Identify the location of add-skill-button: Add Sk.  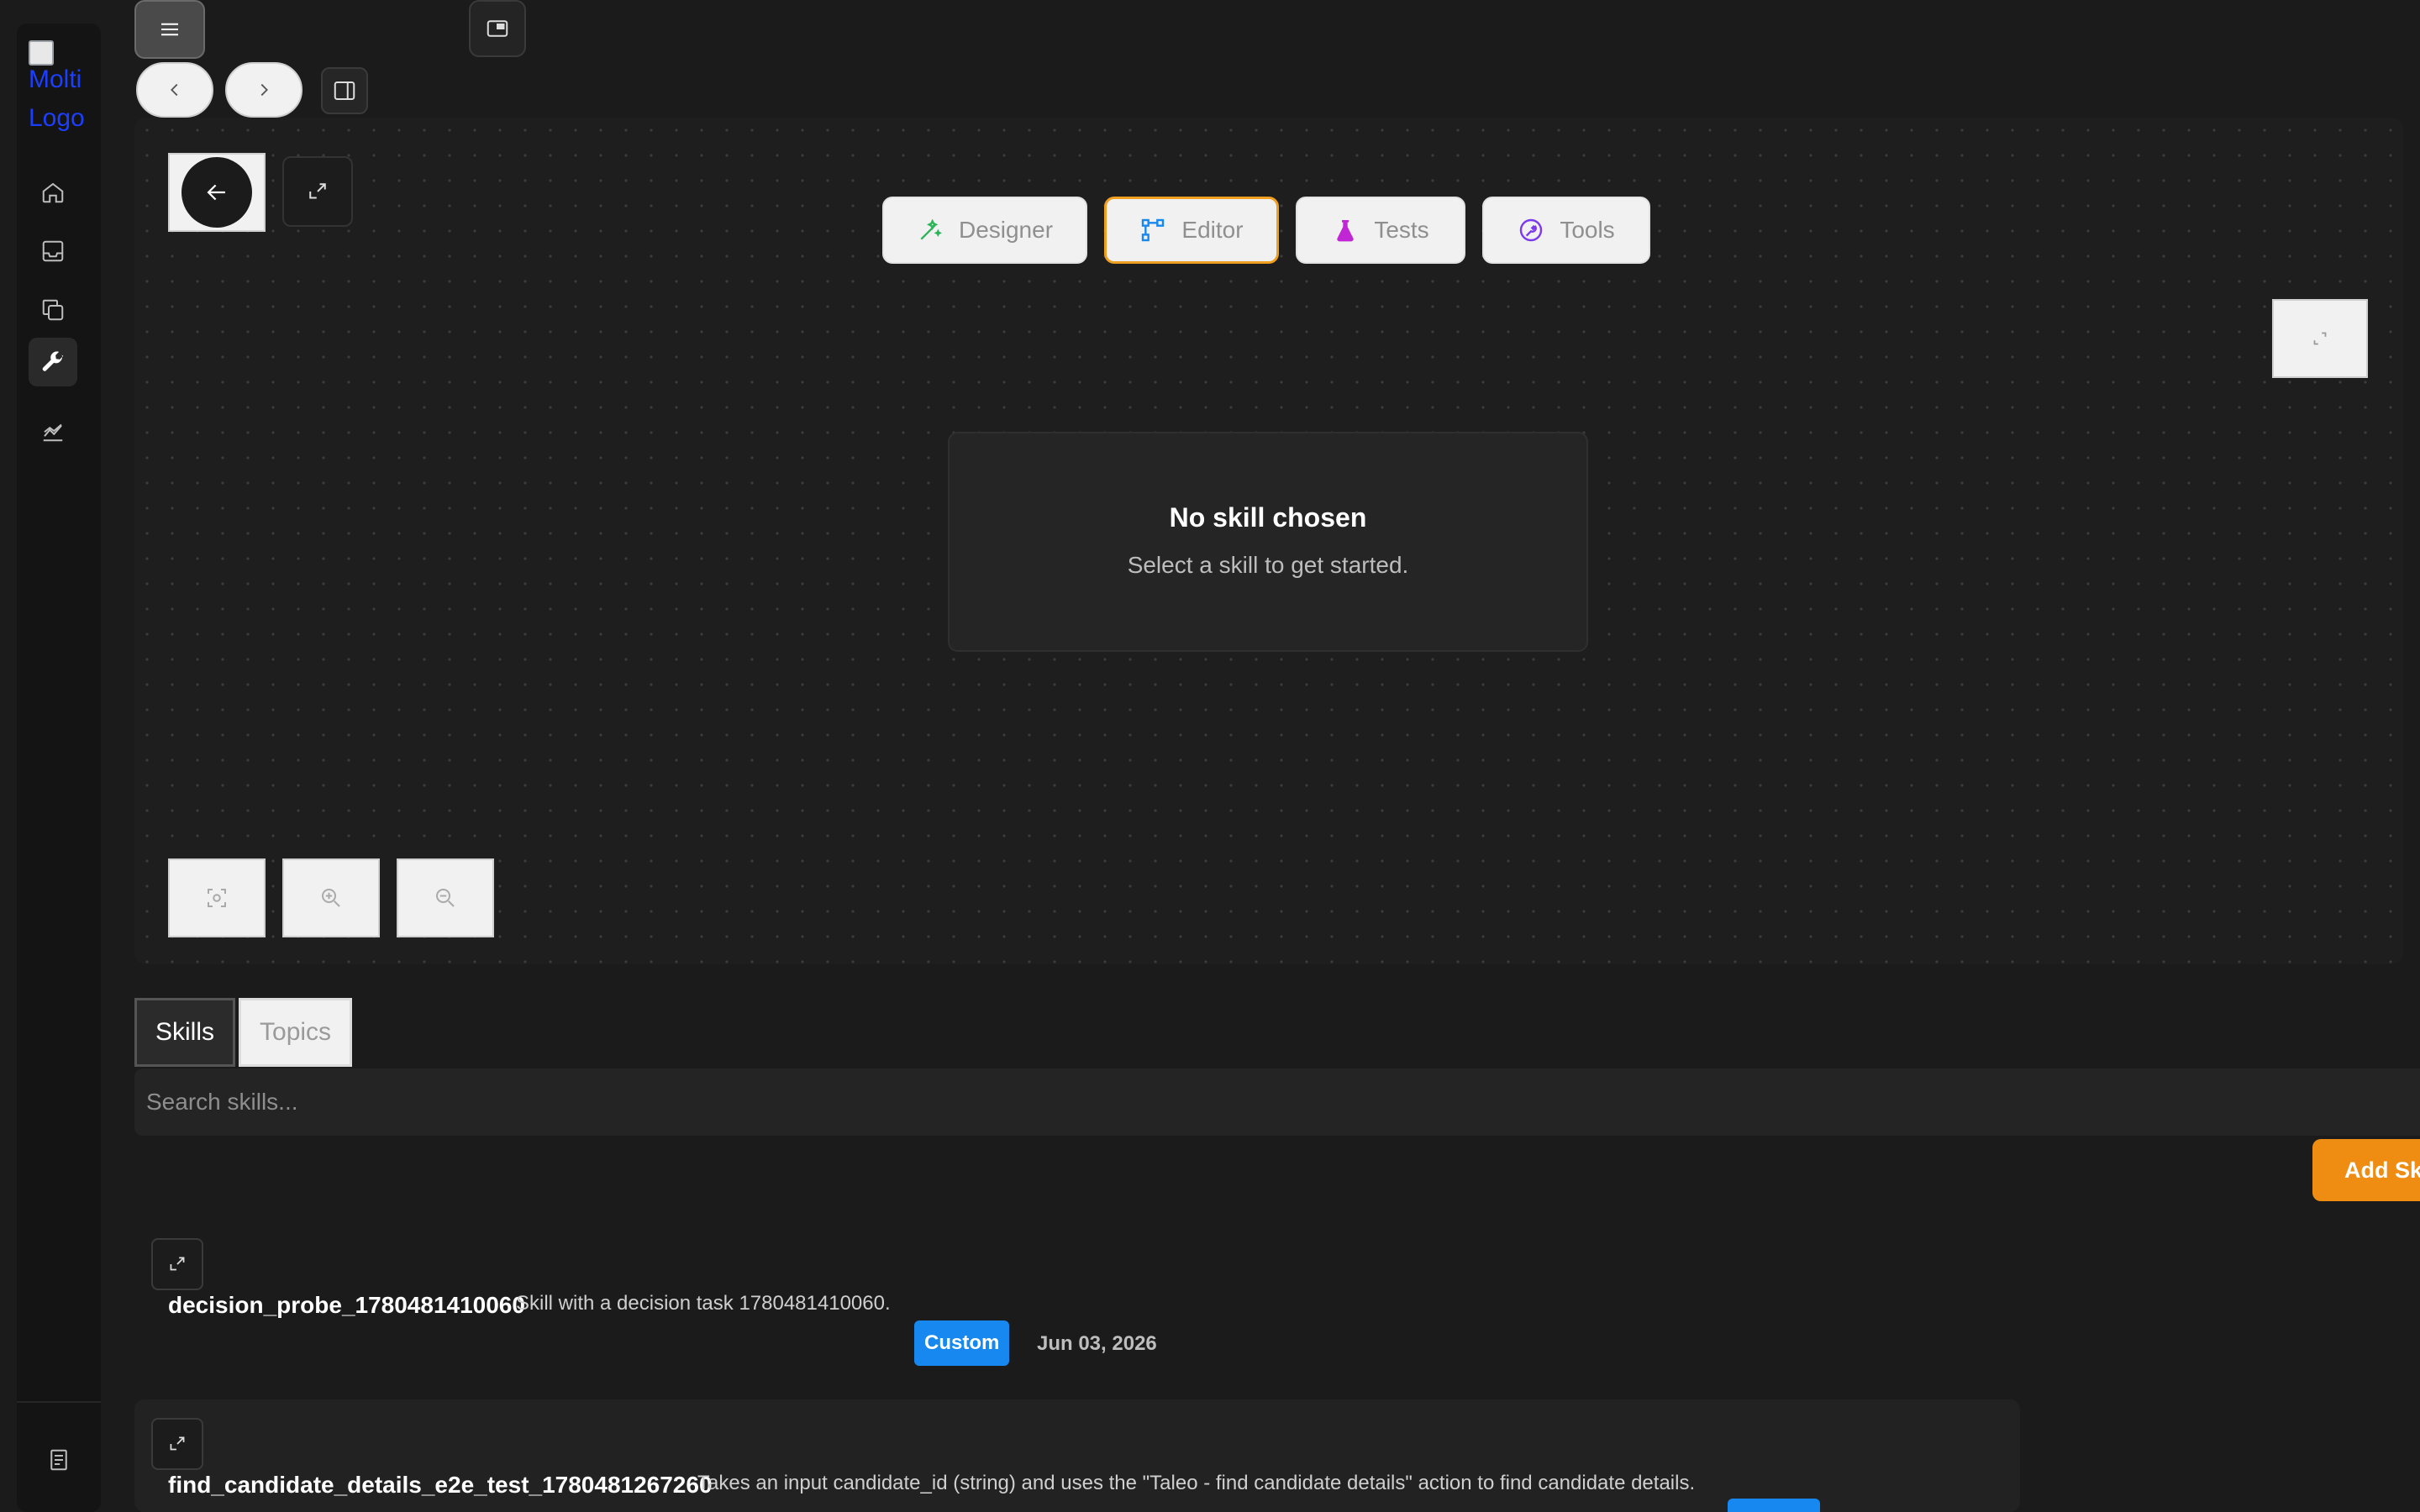
(2366, 1170).